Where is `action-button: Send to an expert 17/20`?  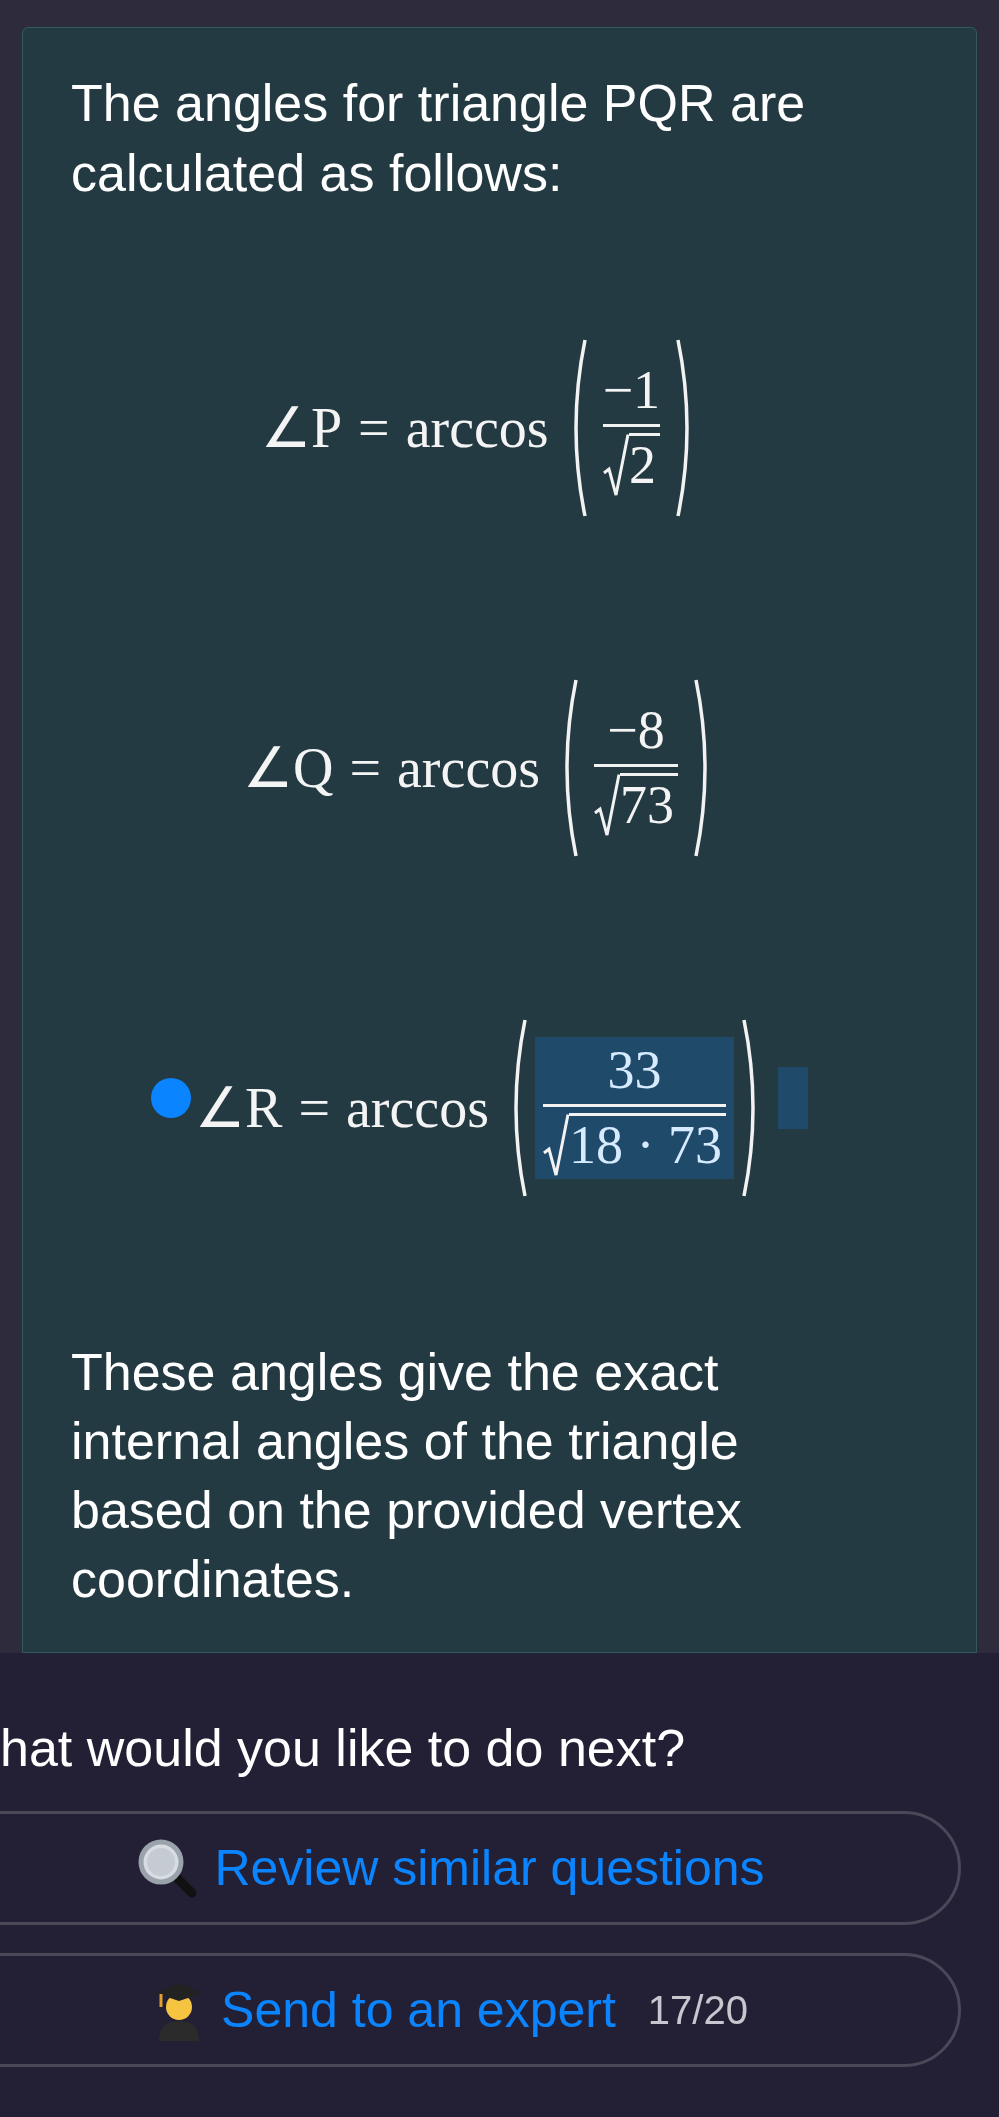 action-button: Send to an expert 17/20 is located at coordinates (480, 2010).